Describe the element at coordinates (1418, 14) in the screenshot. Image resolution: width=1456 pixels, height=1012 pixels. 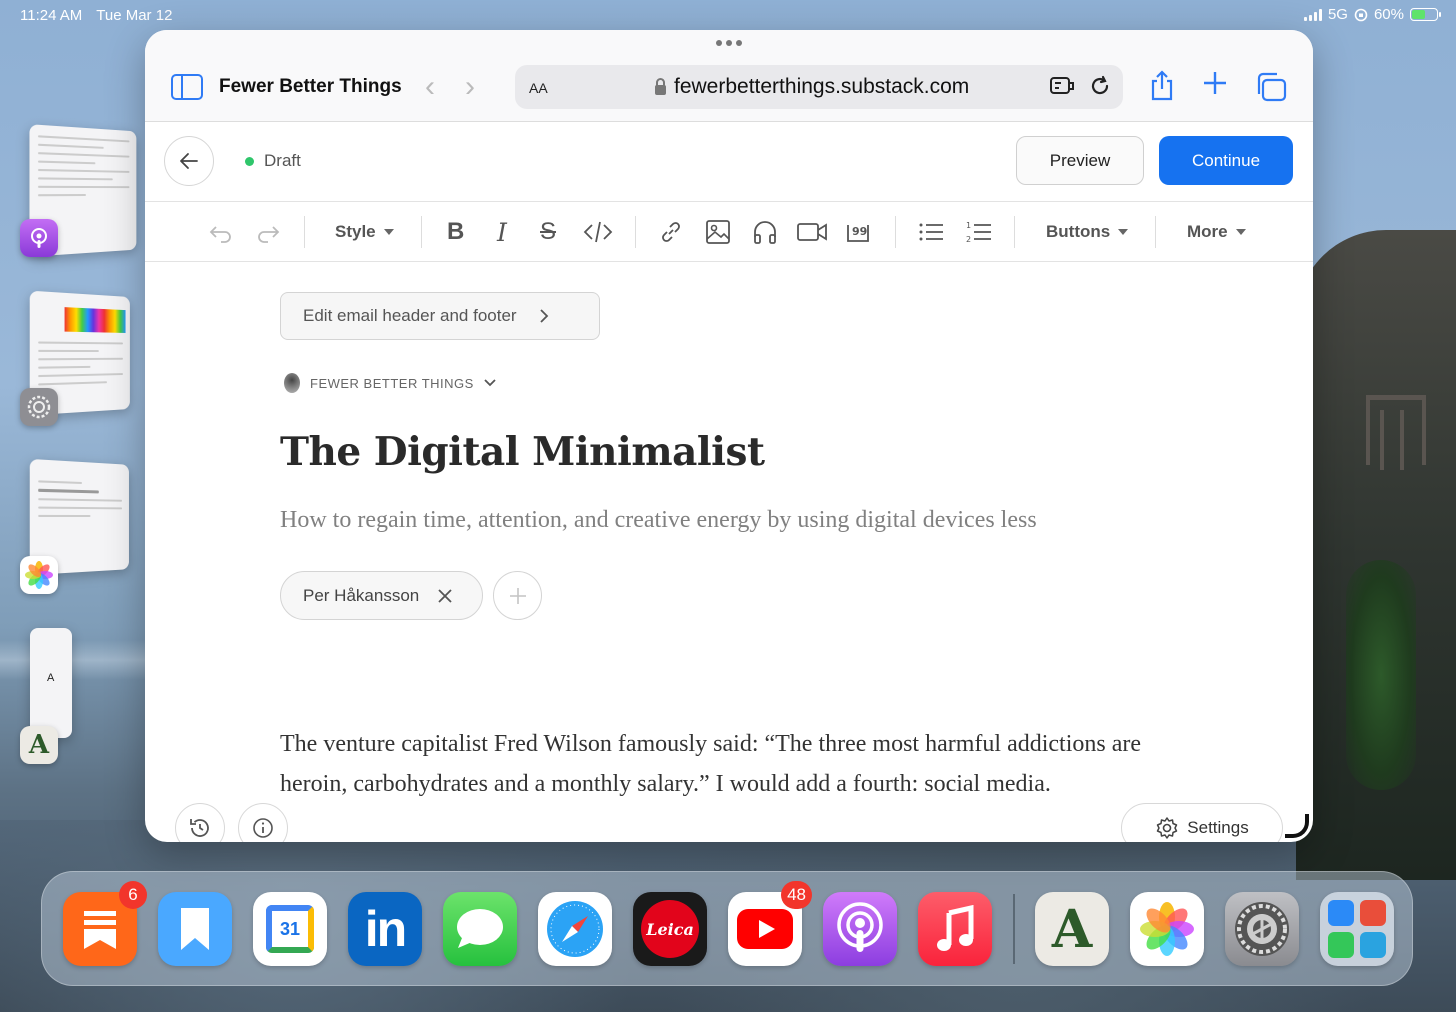
I see `battery-fill` at that location.